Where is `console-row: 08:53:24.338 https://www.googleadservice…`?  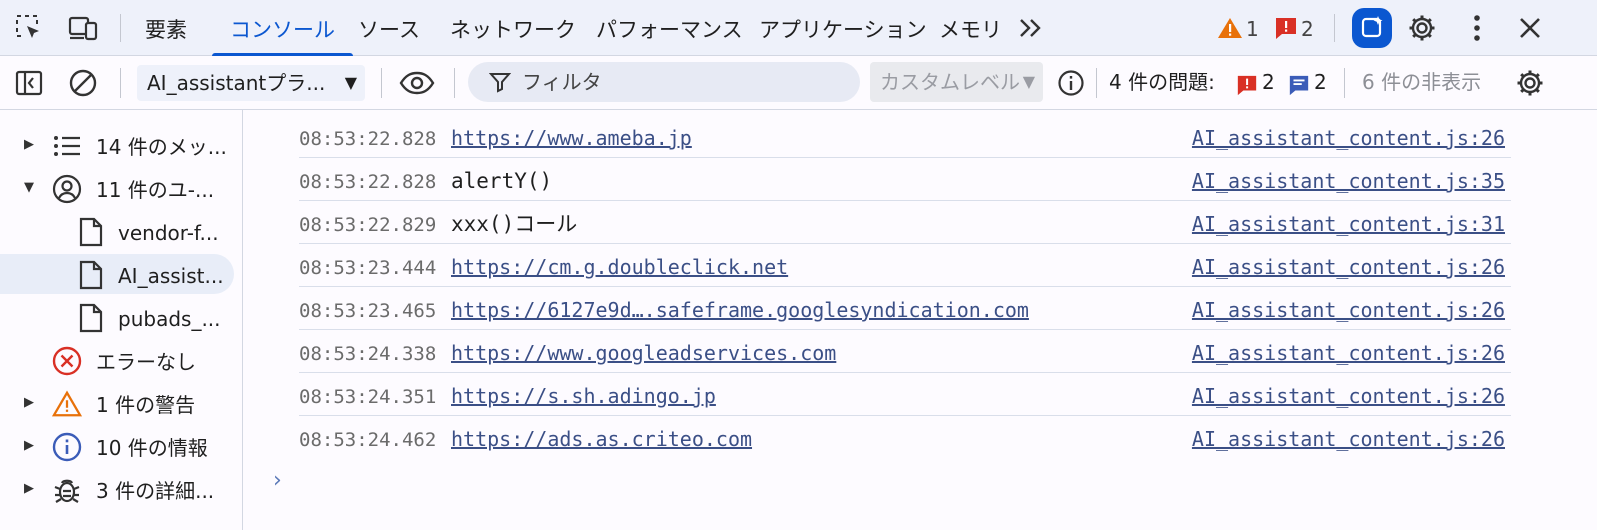 console-row: 08:53:24.338 https://www.googleadservice… is located at coordinates (905, 351).